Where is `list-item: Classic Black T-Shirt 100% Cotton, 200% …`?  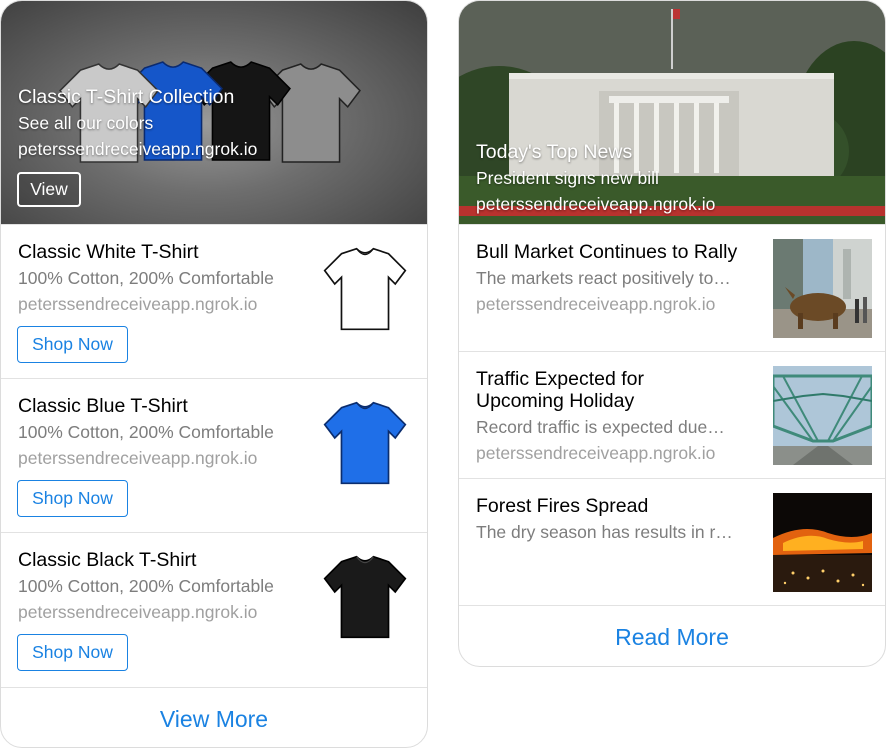
list-item: Classic Black T-Shirt 100% Cotton, 200% … is located at coordinates (214, 609).